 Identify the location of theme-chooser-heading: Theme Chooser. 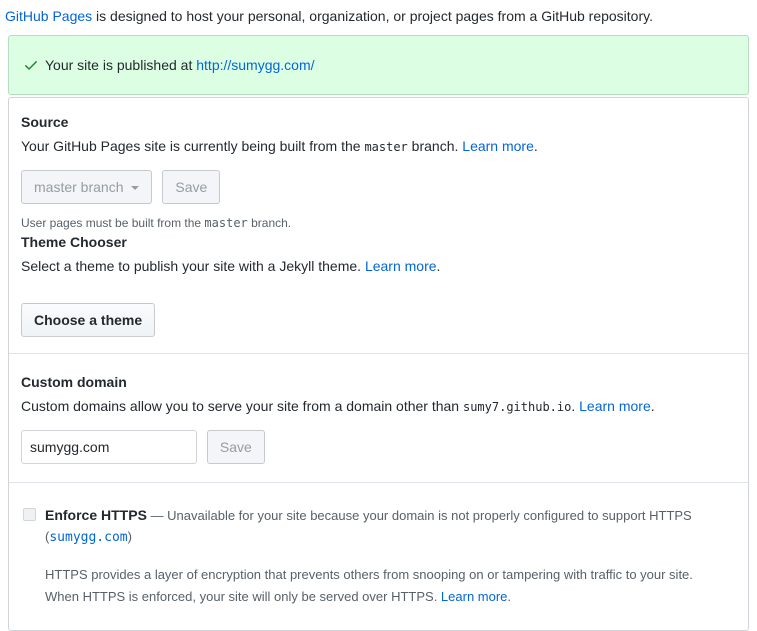
(74, 242).